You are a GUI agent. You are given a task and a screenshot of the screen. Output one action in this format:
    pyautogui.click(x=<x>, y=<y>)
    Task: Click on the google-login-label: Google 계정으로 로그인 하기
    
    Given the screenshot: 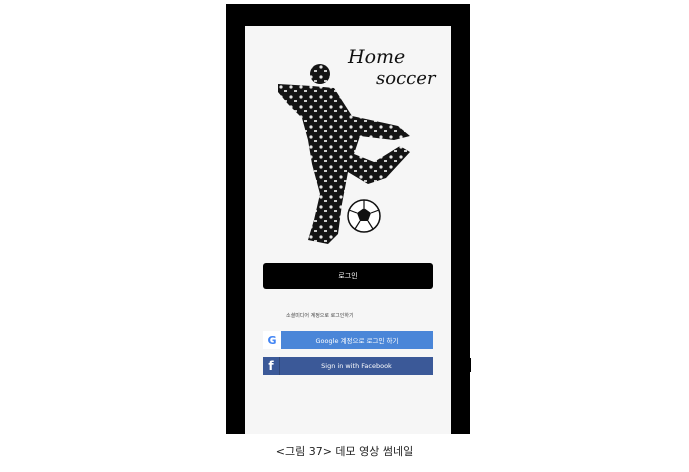 What is the action you would take?
    pyautogui.click(x=357, y=341)
    